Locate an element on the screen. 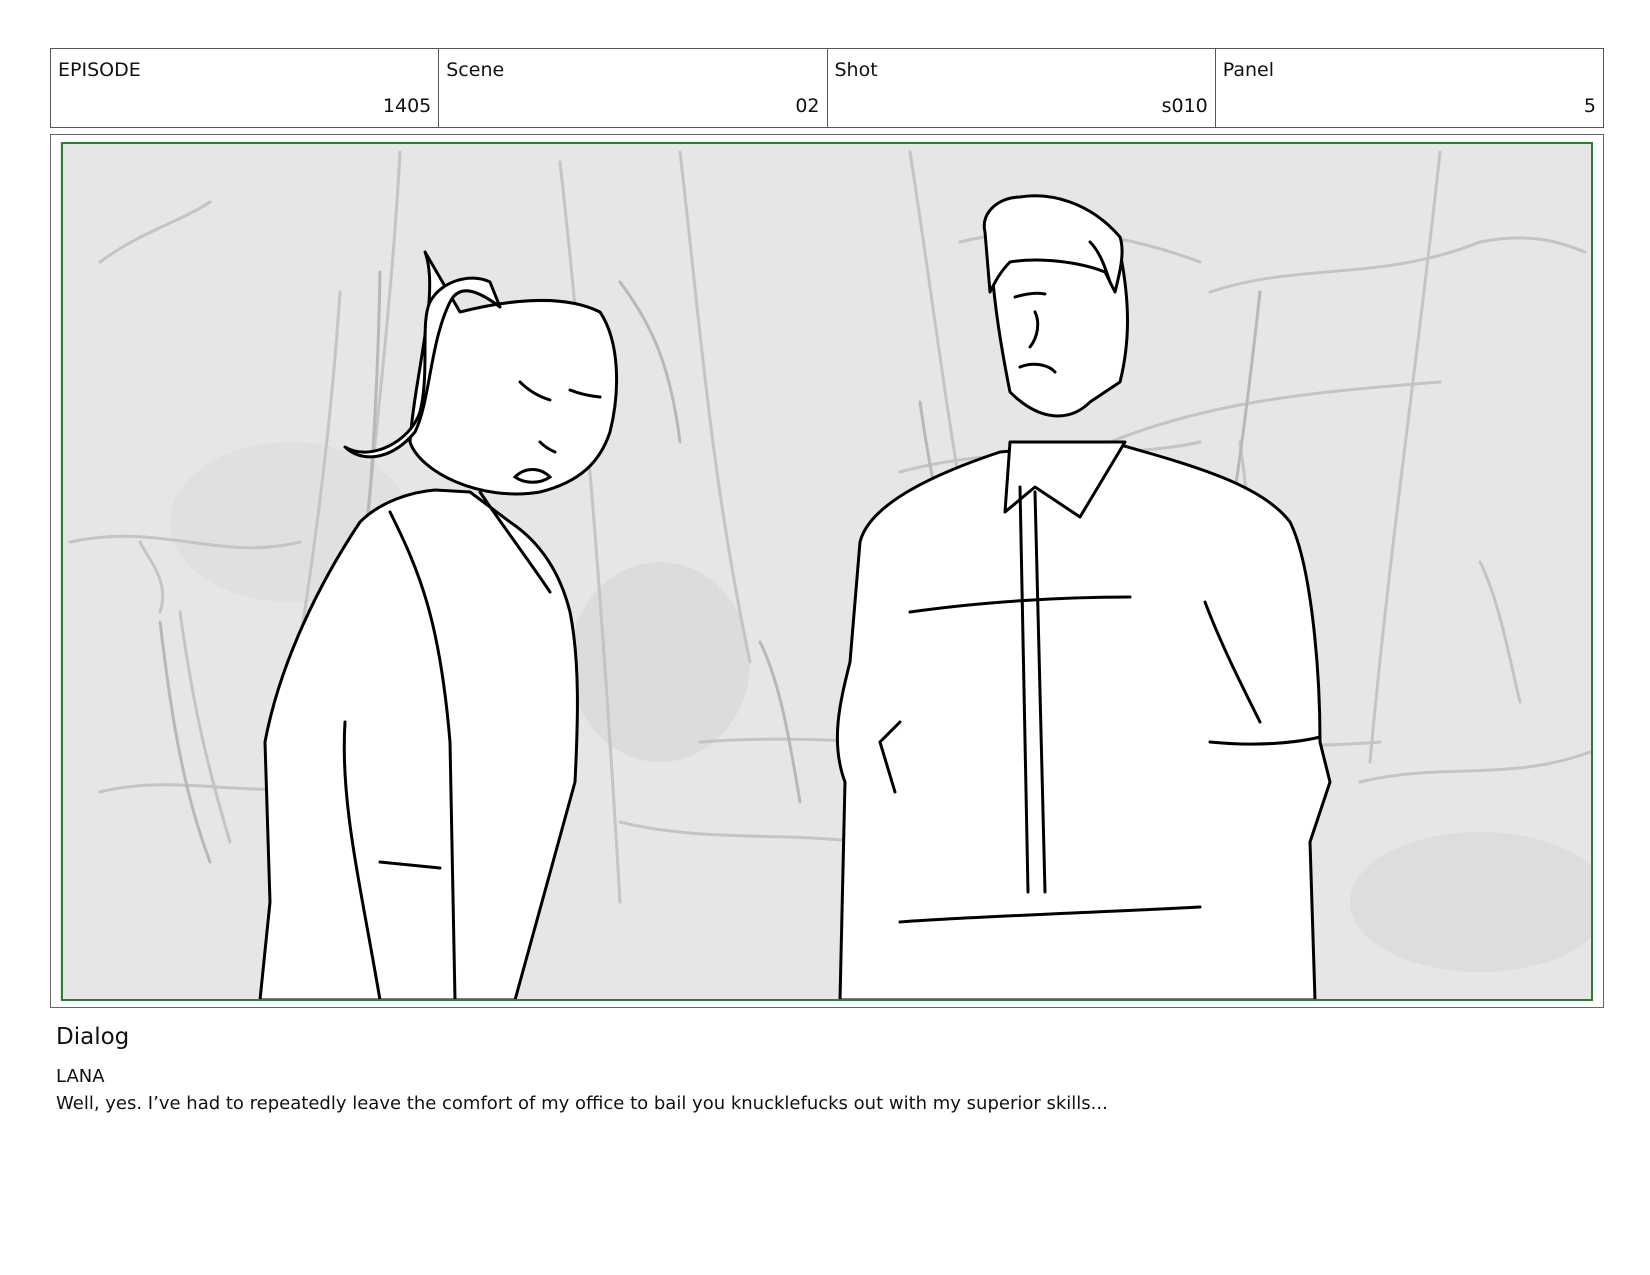  dialog-heading: Dialog is located at coordinates (93, 1037).